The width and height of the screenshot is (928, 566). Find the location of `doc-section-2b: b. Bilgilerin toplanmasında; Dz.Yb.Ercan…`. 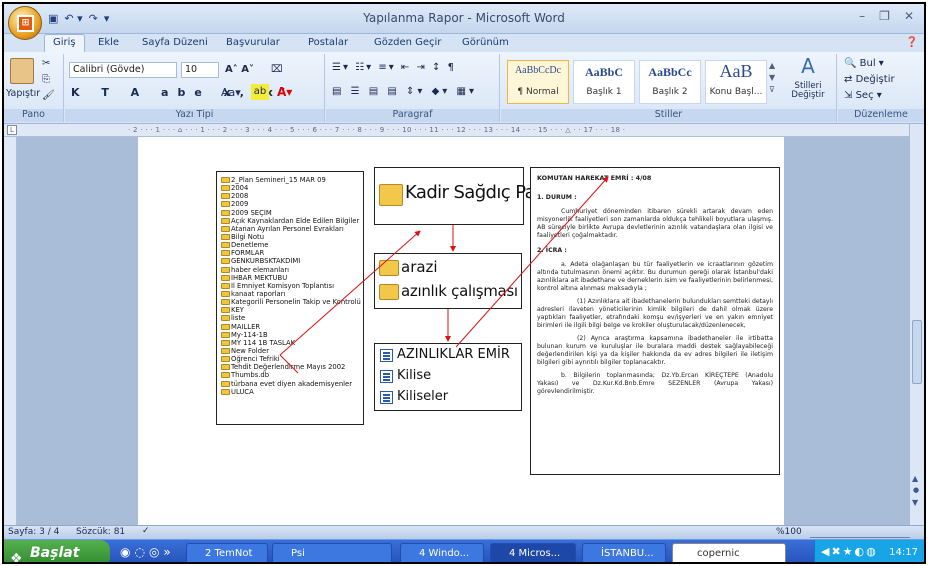

doc-section-2b: b. Bilgilerin toplanmasında; Dz.Yb.Ercan… is located at coordinates (655, 383).